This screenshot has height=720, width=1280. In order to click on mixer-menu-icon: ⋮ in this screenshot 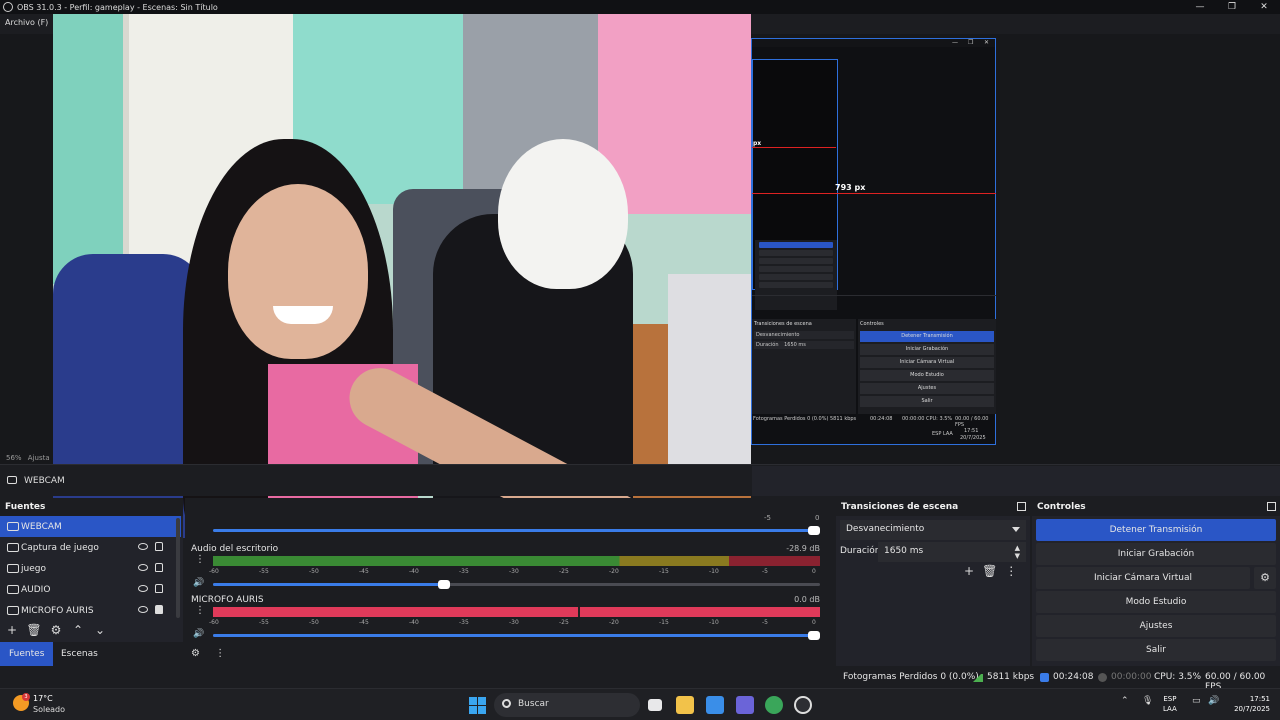, I will do `click(220, 653)`.